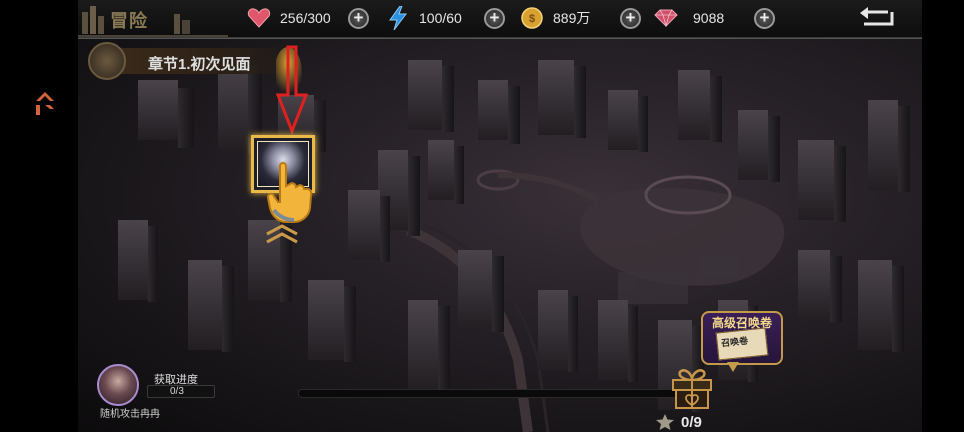  Describe the element at coordinates (440, 18) in the screenshot. I see `energy-value: 100/60` at that location.